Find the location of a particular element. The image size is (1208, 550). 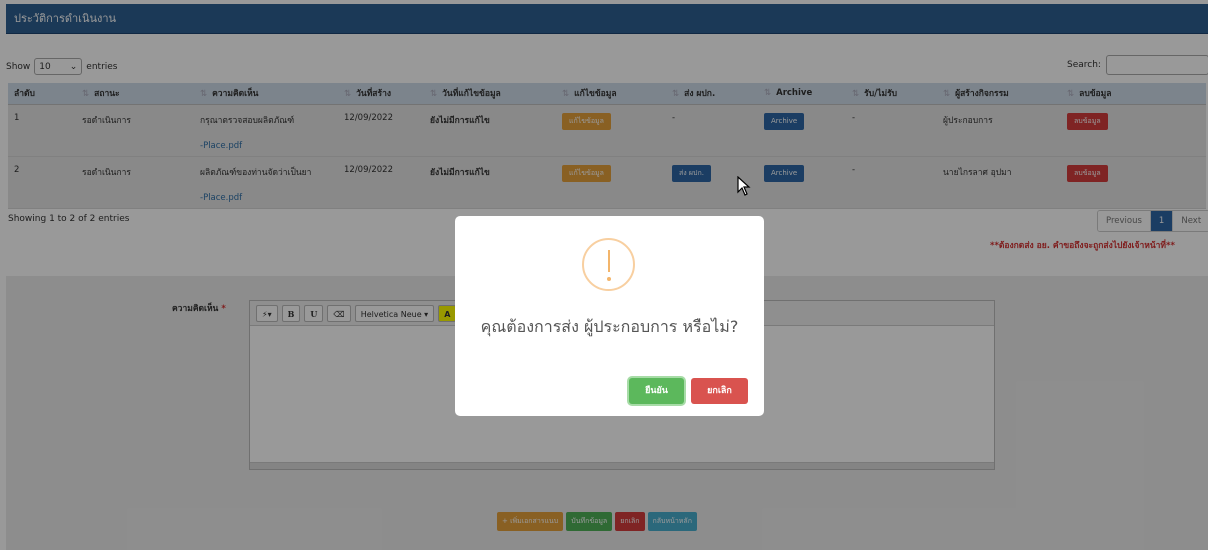

dialog-buttons: ยืนยัน ยกเลิก is located at coordinates (688, 391).